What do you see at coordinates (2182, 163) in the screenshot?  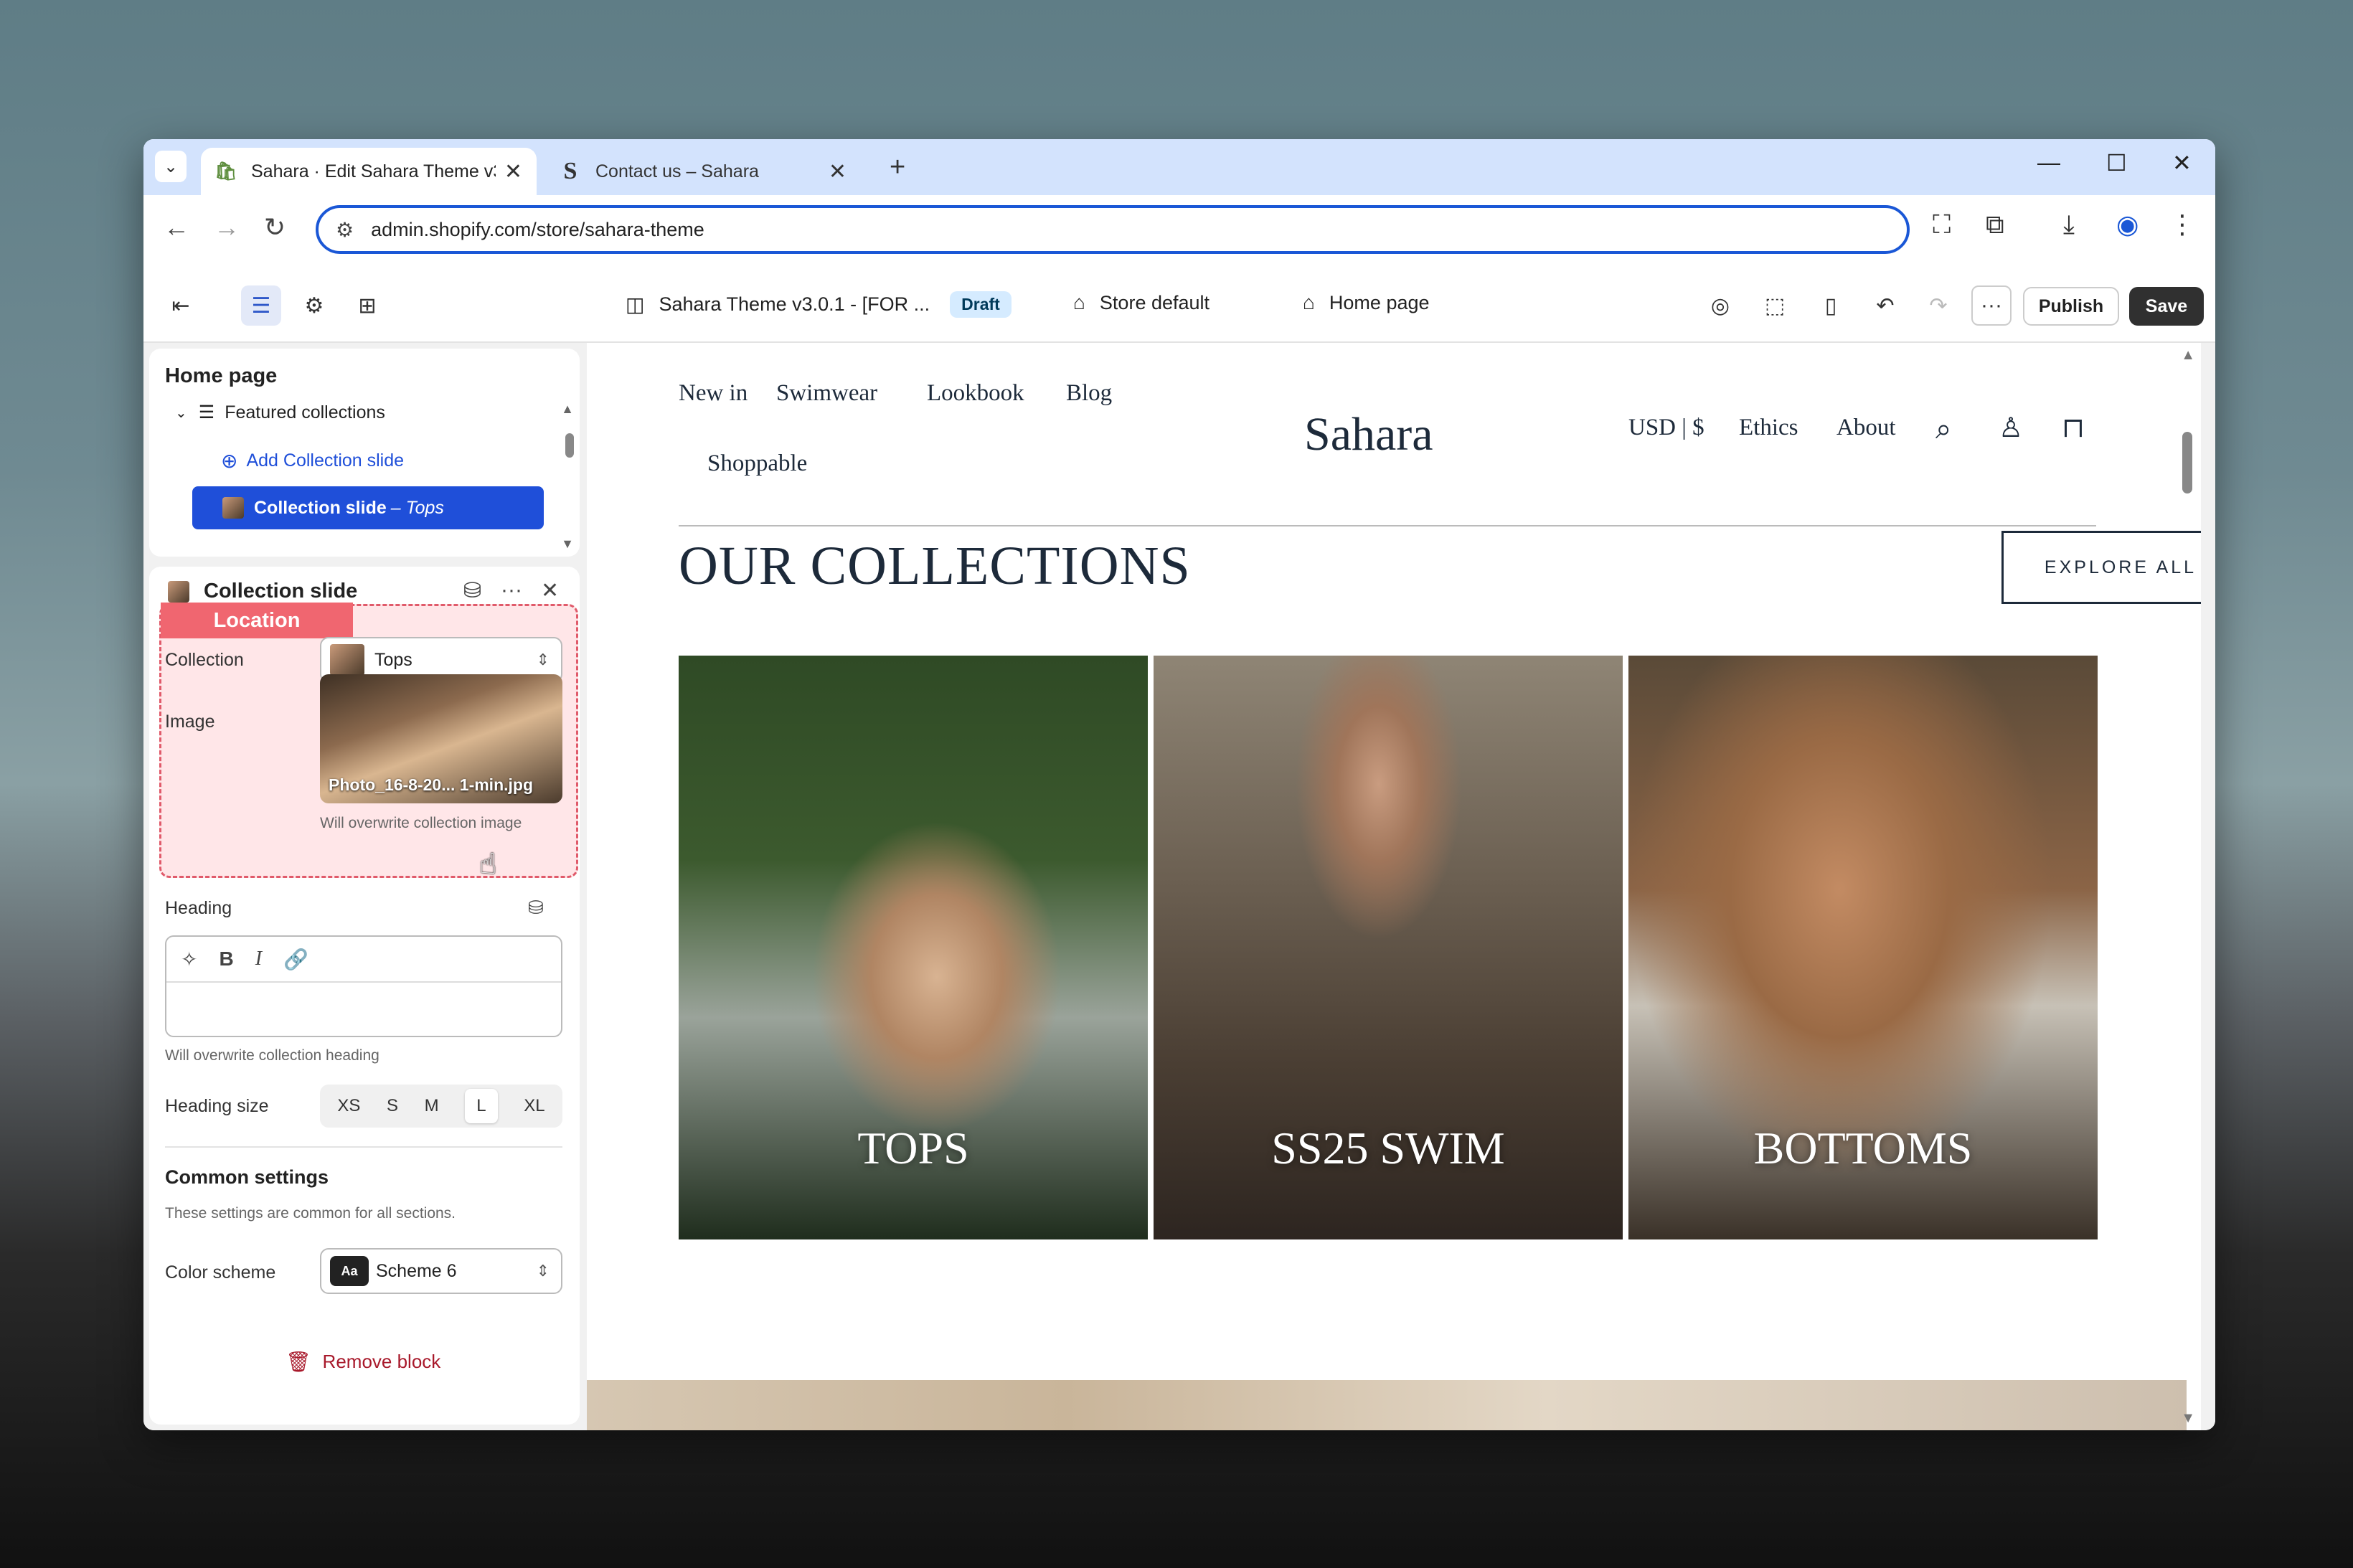 I see `close-window-button: ✕` at bounding box center [2182, 163].